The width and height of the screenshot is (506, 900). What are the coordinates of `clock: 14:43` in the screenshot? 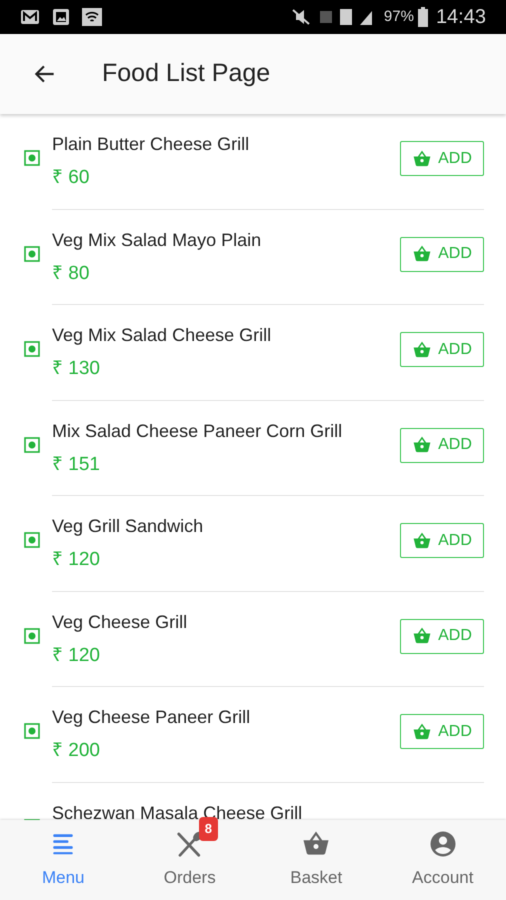 It's located at (461, 17).